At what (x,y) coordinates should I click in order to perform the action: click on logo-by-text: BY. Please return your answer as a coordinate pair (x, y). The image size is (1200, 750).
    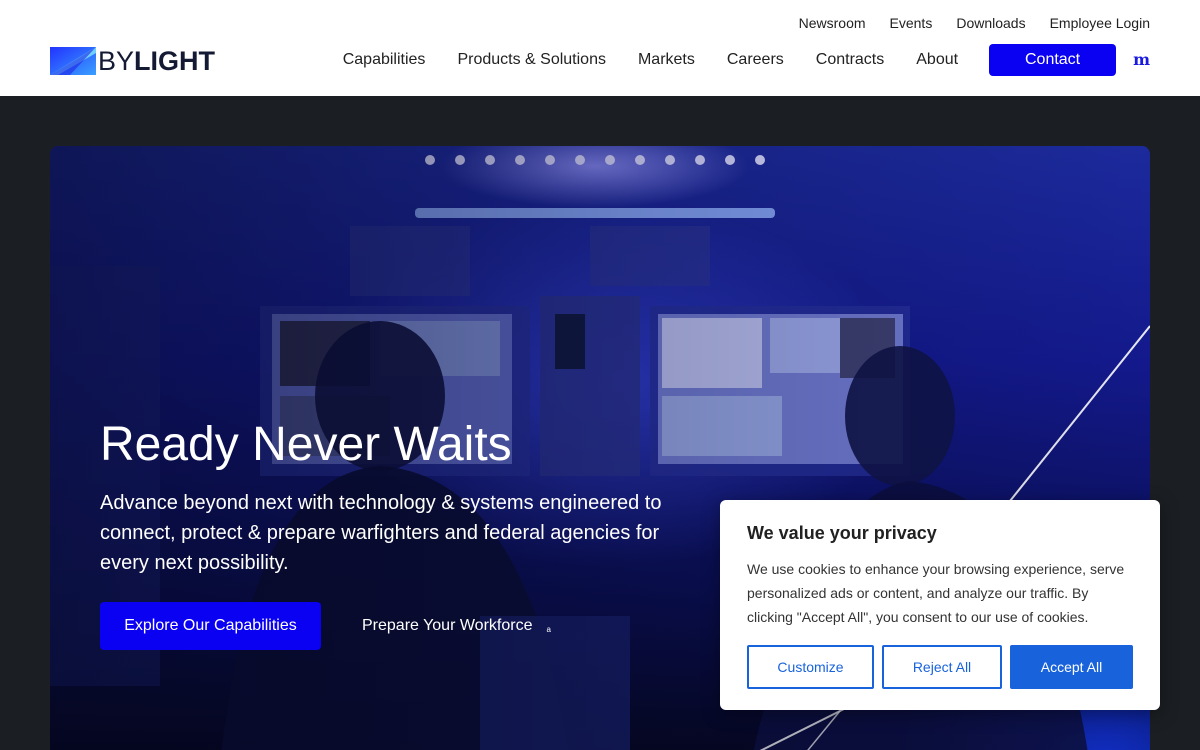
    Looking at the image, I should click on (116, 61).